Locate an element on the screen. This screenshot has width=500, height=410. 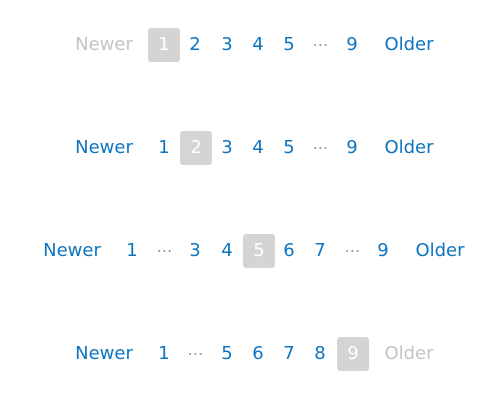
page-link: 8 is located at coordinates (320, 354).